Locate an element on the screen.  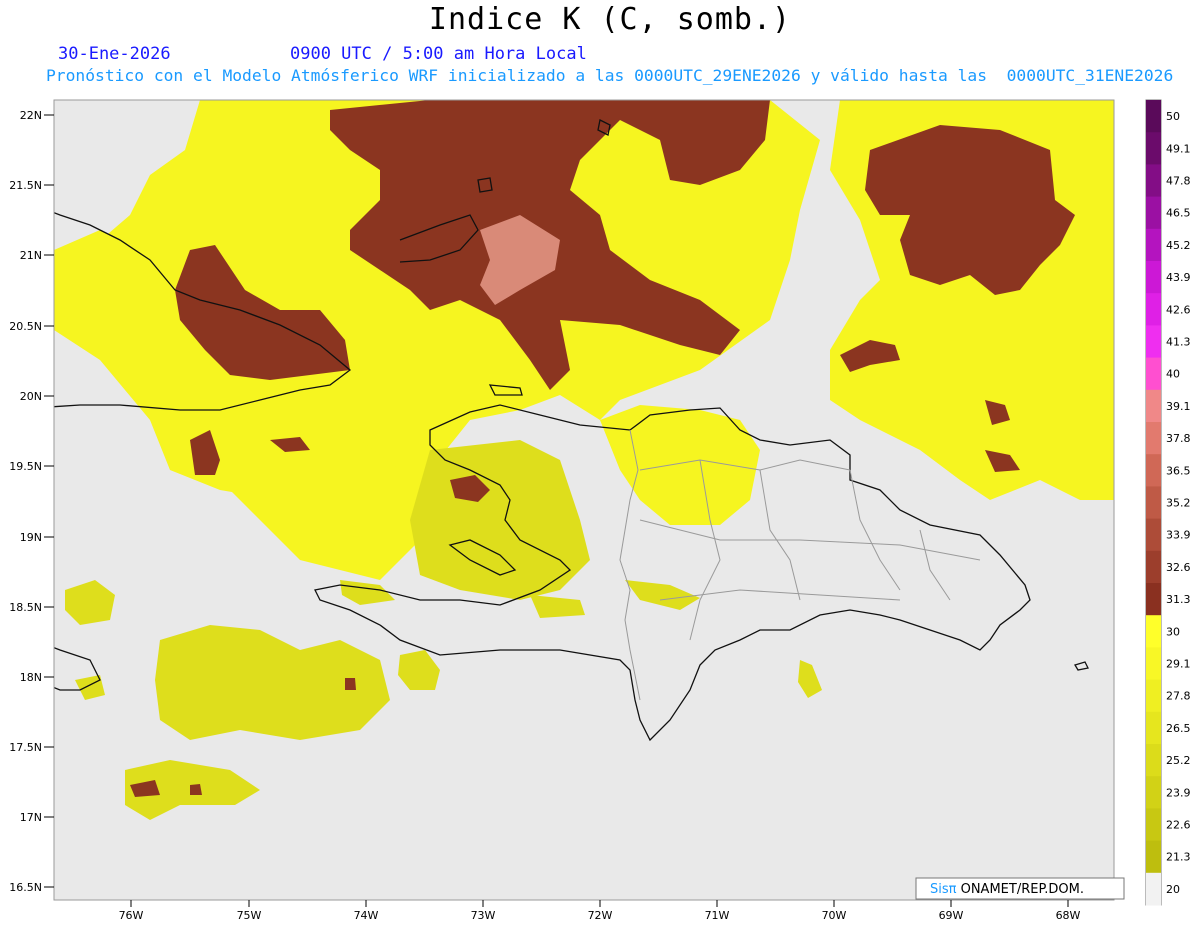
lat-tick: 20.5N is located at coordinates (31, 326).